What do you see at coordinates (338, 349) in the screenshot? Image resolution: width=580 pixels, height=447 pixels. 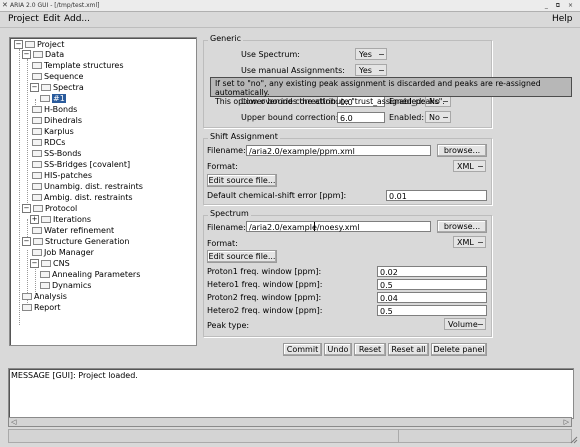 I see `undo-button: Undo` at bounding box center [338, 349].